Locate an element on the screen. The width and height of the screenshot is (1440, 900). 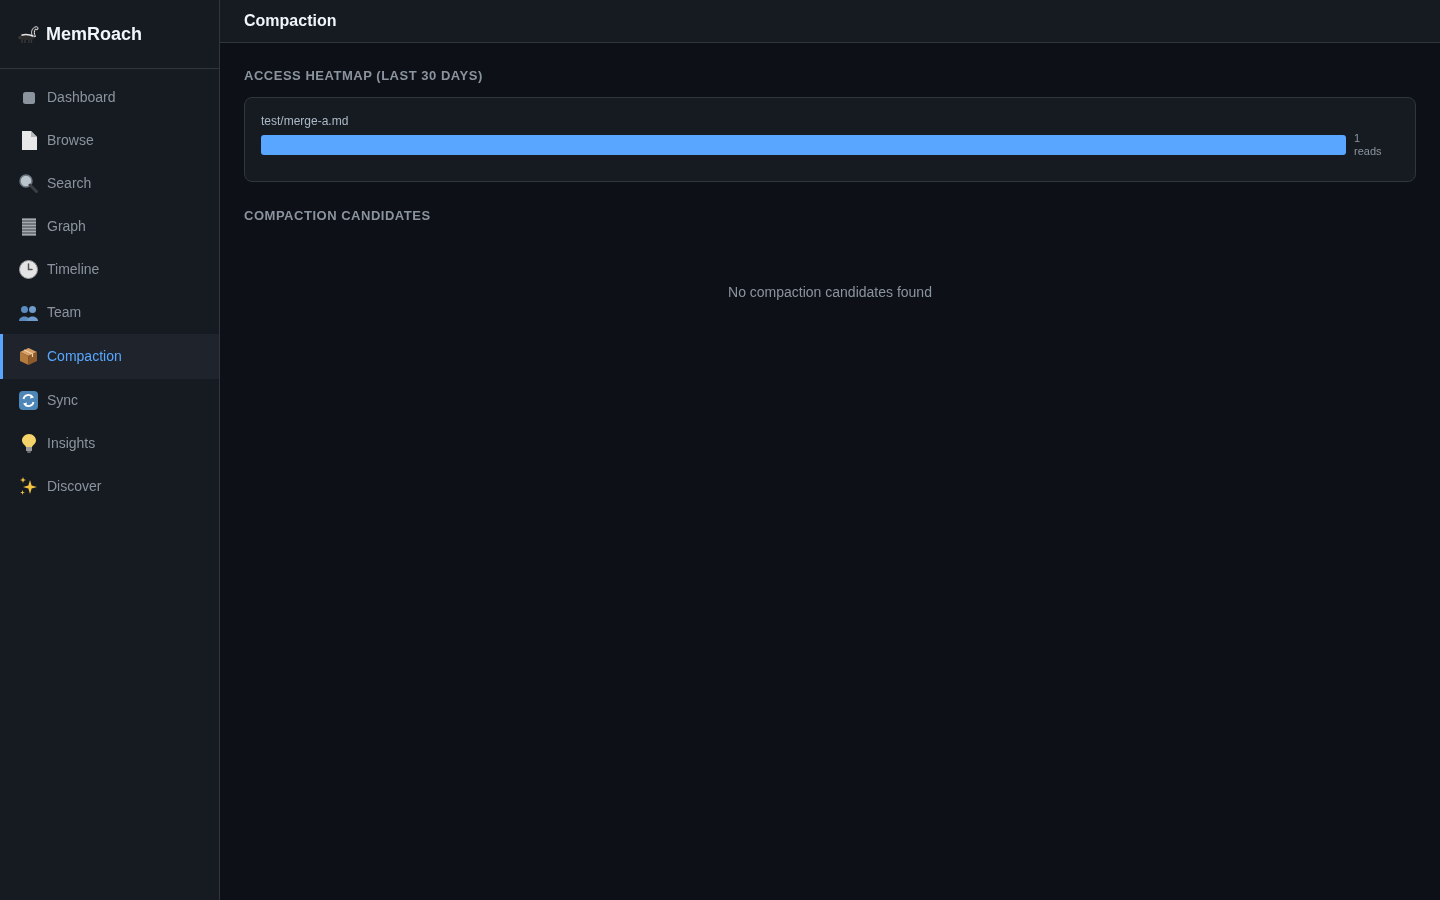
sidebar-item: Compaction is located at coordinates (109, 356).